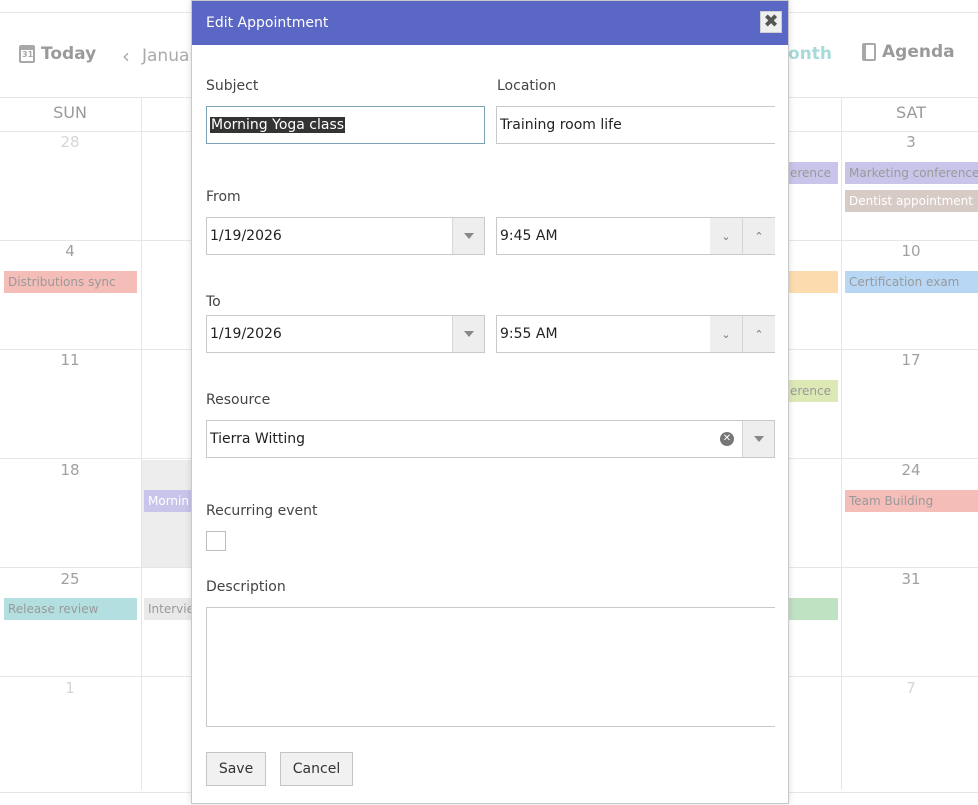 The image size is (978, 805). What do you see at coordinates (126, 56) in the screenshot?
I see `chevron-left-icon: ‹` at bounding box center [126, 56].